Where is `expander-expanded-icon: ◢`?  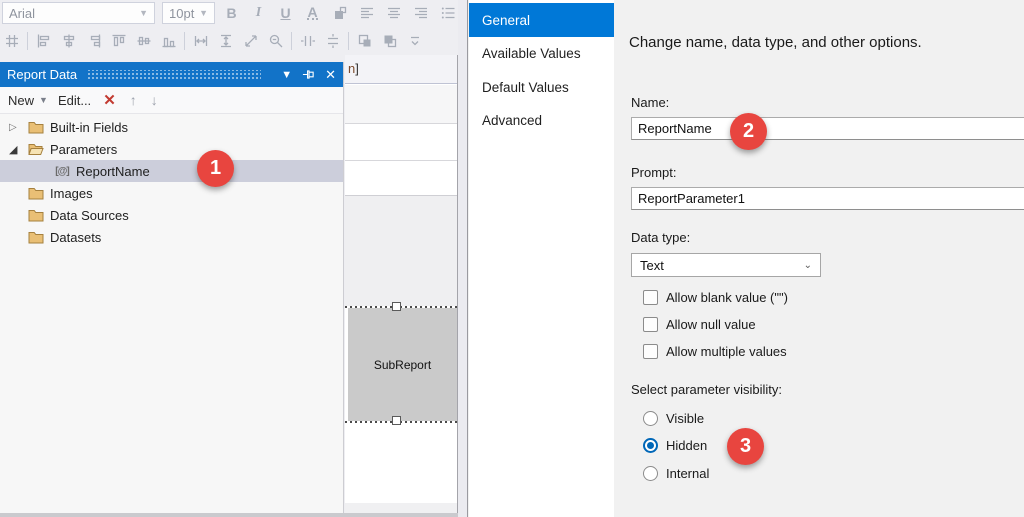 expander-expanded-icon: ◢ is located at coordinates (15, 149).